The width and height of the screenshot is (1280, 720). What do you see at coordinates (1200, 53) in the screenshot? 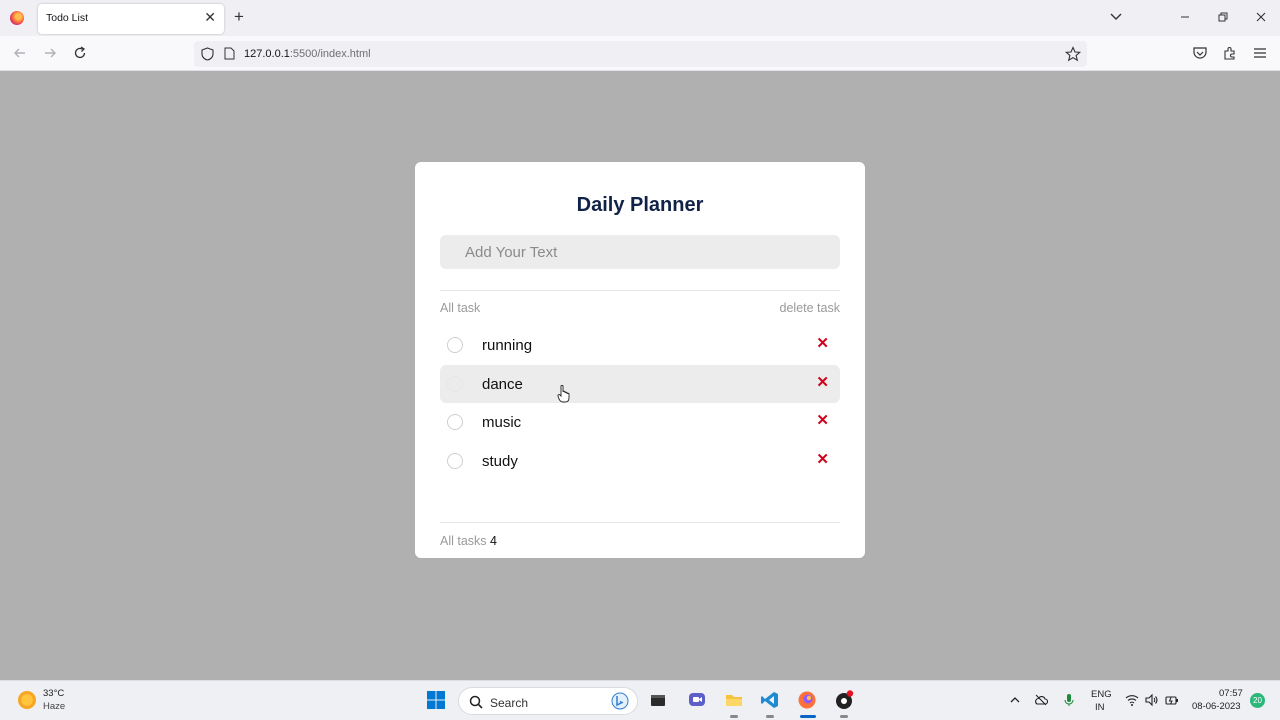
I see `pocket-icon` at bounding box center [1200, 53].